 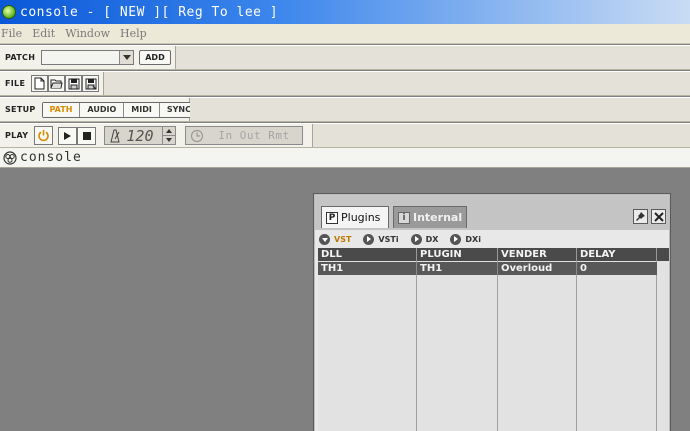 I want to click on cell-vender: Overloud, so click(x=537, y=268).